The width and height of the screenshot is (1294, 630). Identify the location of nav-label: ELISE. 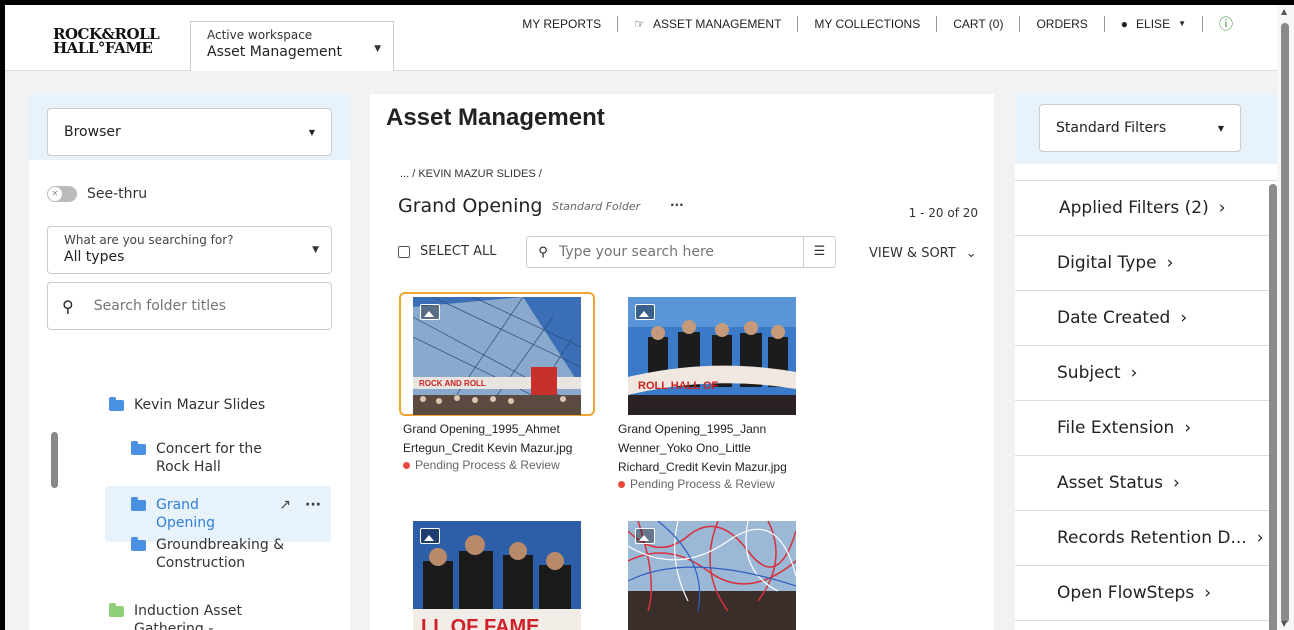
(1153, 24).